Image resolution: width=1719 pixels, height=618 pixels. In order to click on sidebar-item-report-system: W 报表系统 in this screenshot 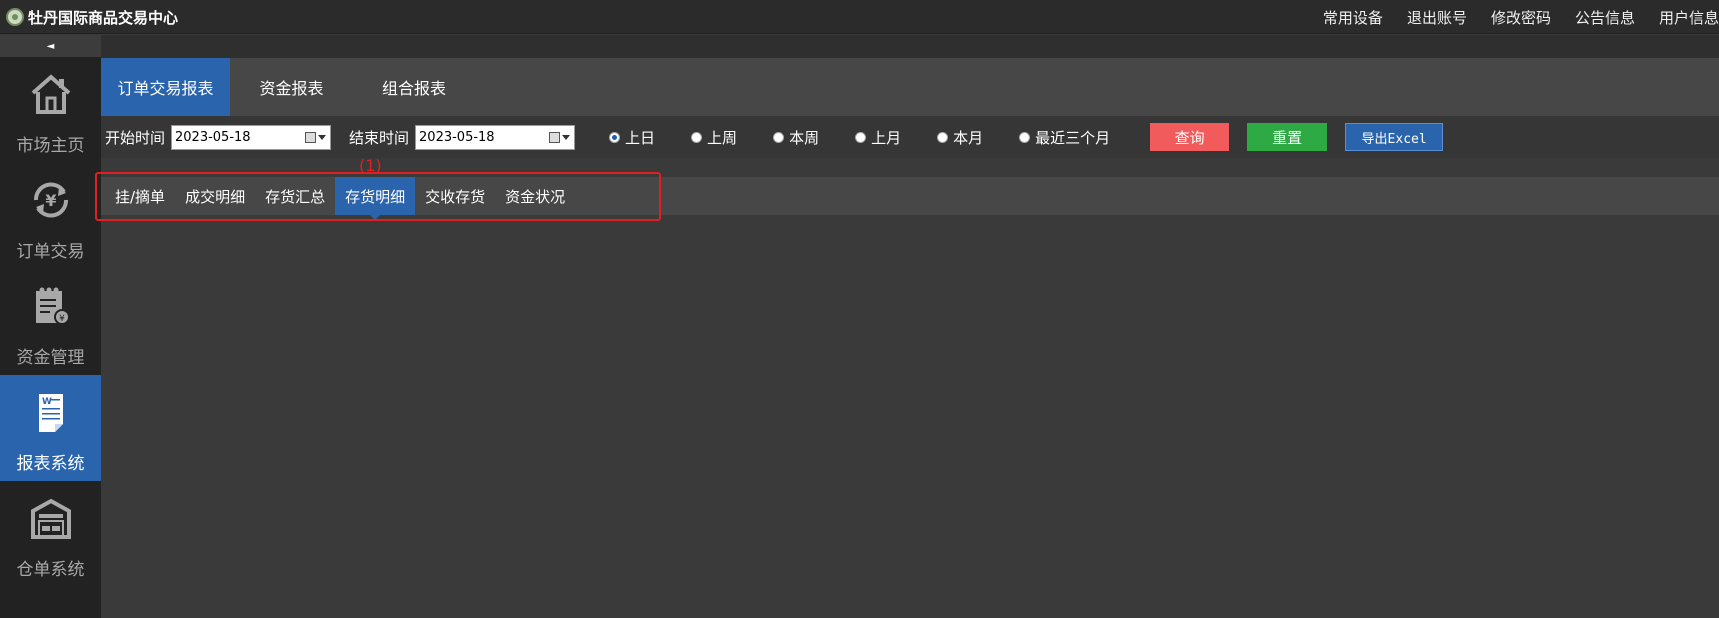, I will do `click(50, 428)`.